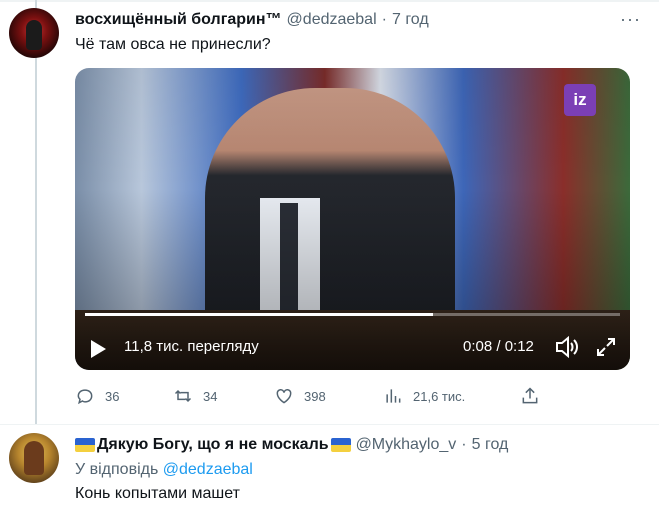  I want to click on reply-author-name: Дякую Богу, що я не москаль, so click(213, 445).